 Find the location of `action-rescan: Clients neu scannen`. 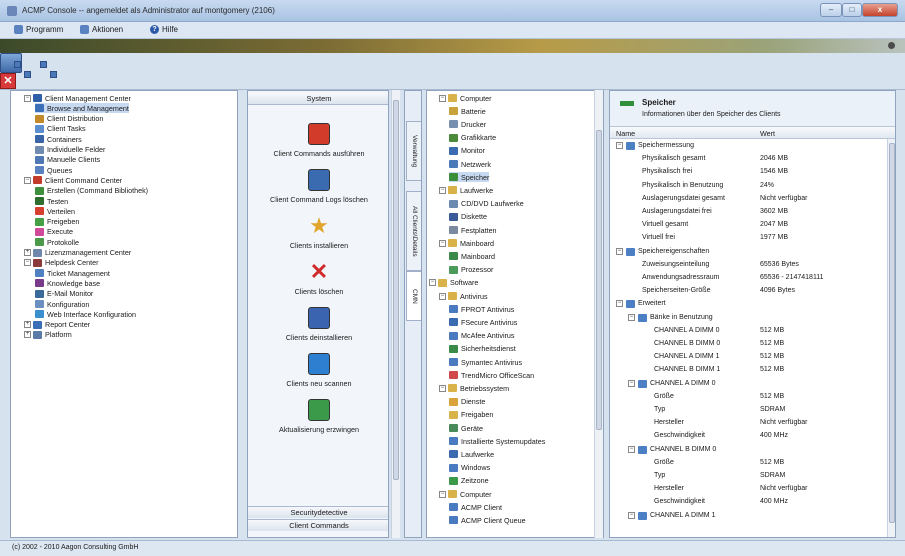

action-rescan: Clients neu scannen is located at coordinates (318, 370).